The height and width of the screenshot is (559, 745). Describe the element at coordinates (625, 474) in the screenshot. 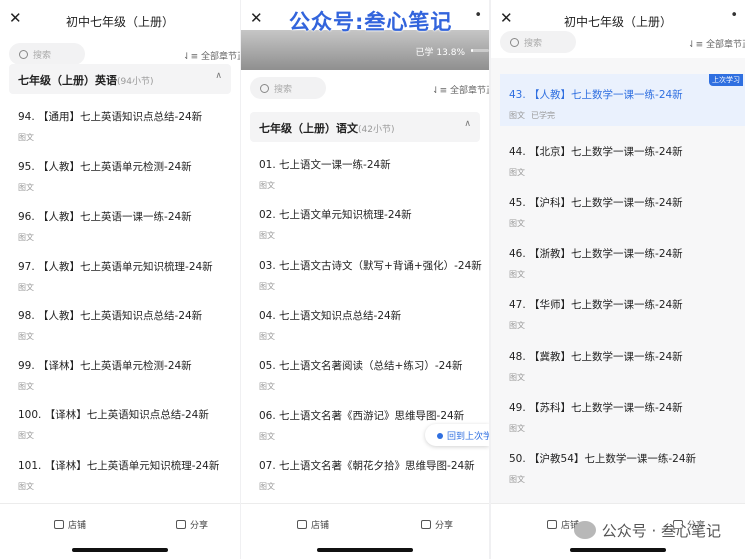

I see `list-item: 50. 【沪教54】七上数学一课一练-24新 图文` at that location.